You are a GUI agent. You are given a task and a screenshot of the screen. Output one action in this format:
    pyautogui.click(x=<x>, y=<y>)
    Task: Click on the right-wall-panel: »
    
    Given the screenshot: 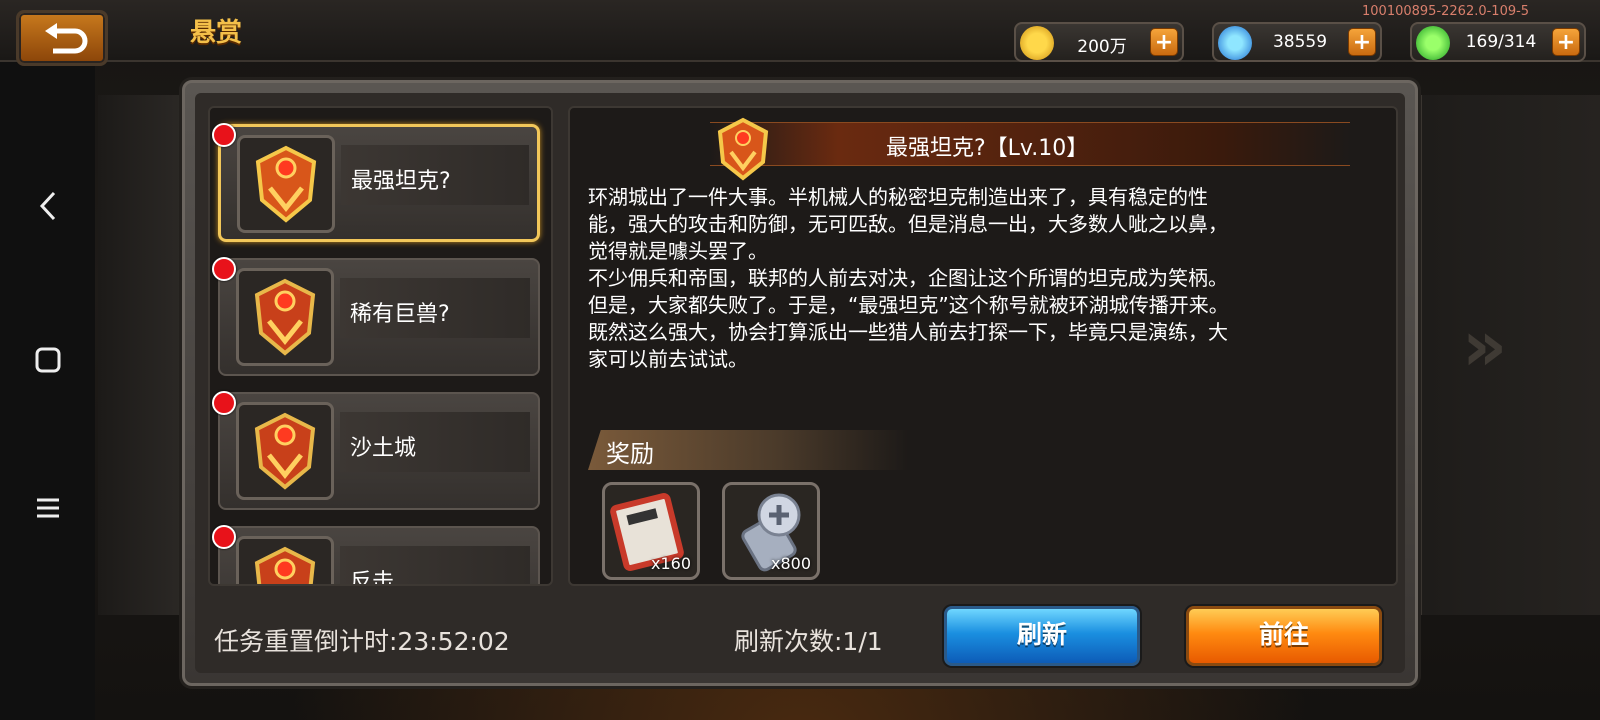 What is the action you would take?
    pyautogui.click(x=1510, y=355)
    